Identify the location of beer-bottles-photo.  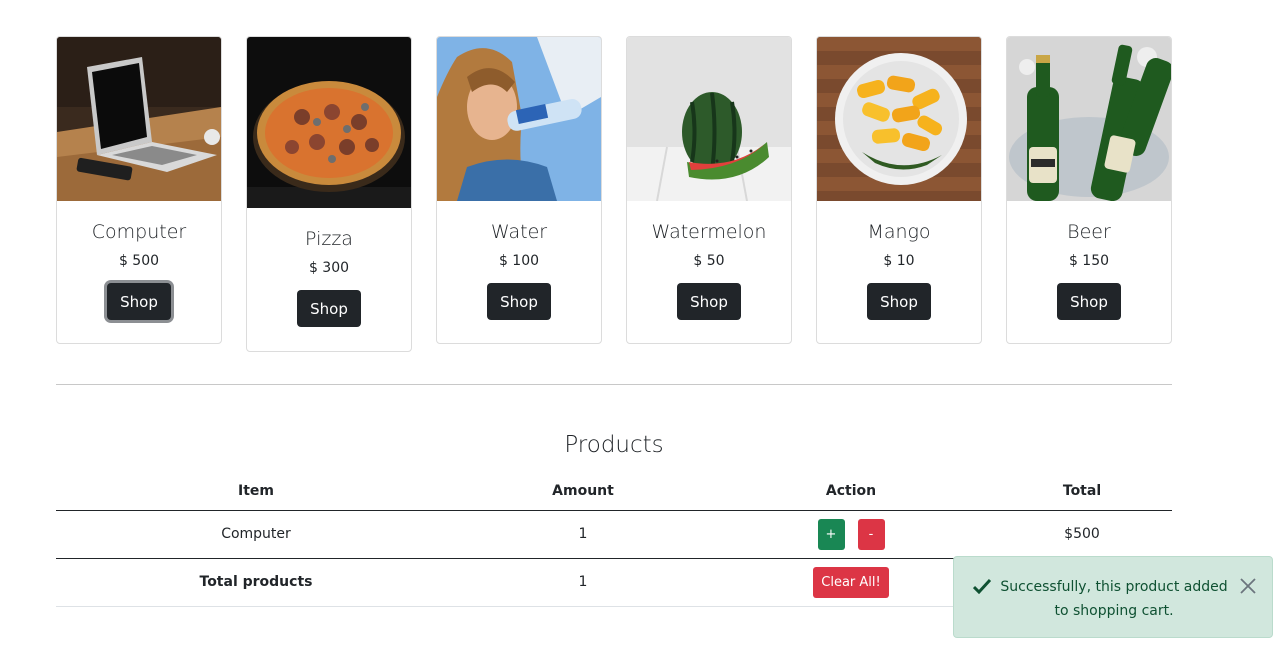
(1089, 119).